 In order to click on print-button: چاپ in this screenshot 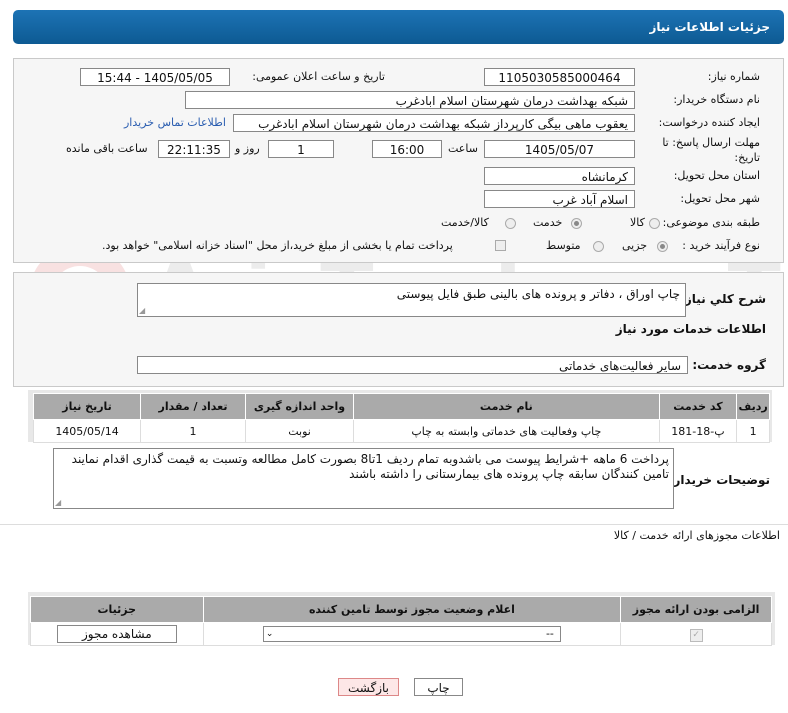, I will do `click(438, 687)`.